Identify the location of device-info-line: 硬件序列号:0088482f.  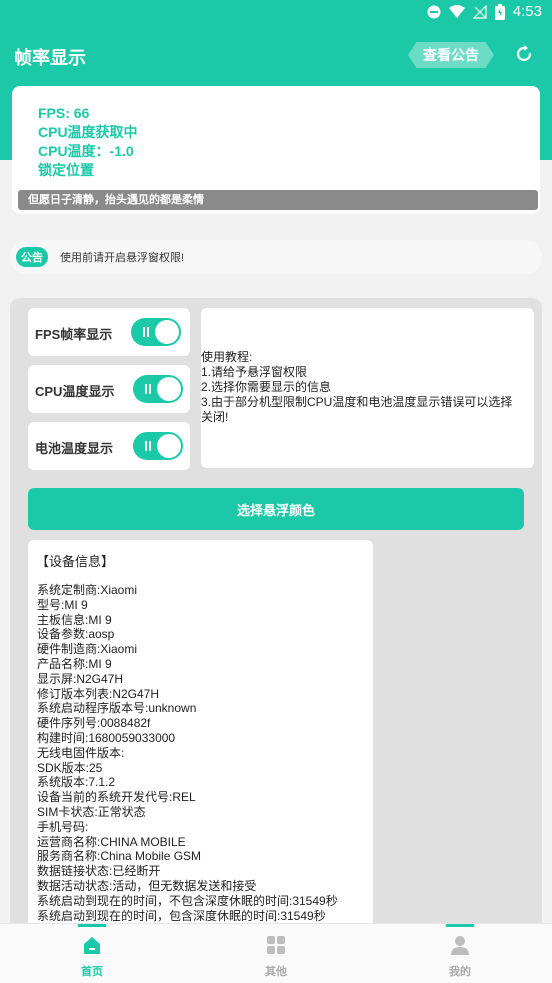
(94, 723).